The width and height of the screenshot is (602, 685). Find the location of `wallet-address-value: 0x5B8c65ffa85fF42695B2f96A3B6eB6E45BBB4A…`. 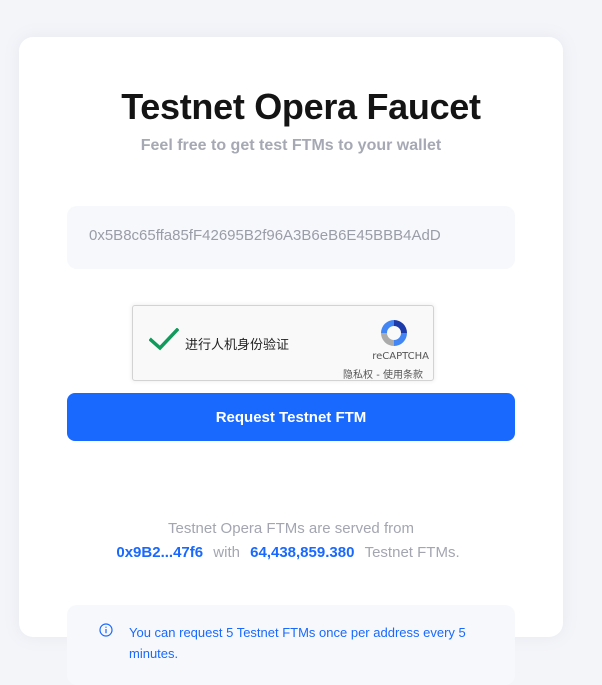

wallet-address-value: 0x5B8c65ffa85fF42695B2f96A3B6eB6E45BBB4A… is located at coordinates (265, 235).